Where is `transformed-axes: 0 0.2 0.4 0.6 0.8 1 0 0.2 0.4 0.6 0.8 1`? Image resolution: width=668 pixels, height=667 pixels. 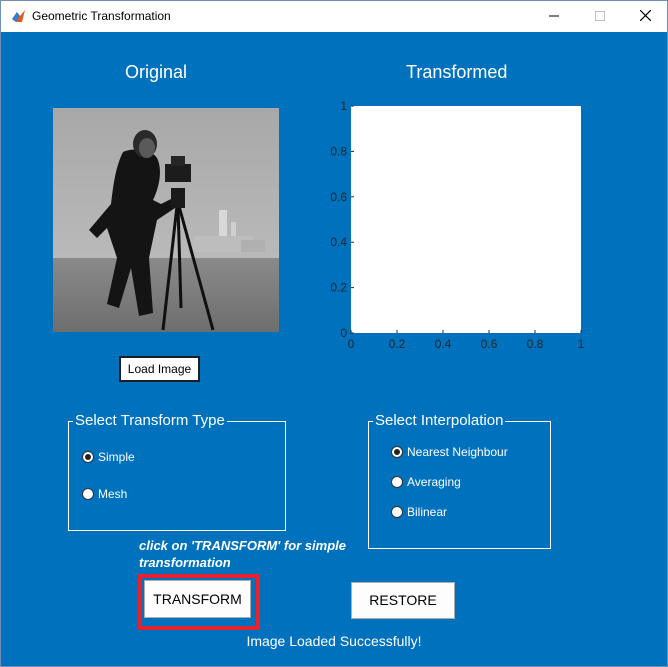 transformed-axes: 0 0.2 0.4 0.6 0.8 1 0 0.2 0.4 0.6 0.8 1 is located at coordinates (457, 225).